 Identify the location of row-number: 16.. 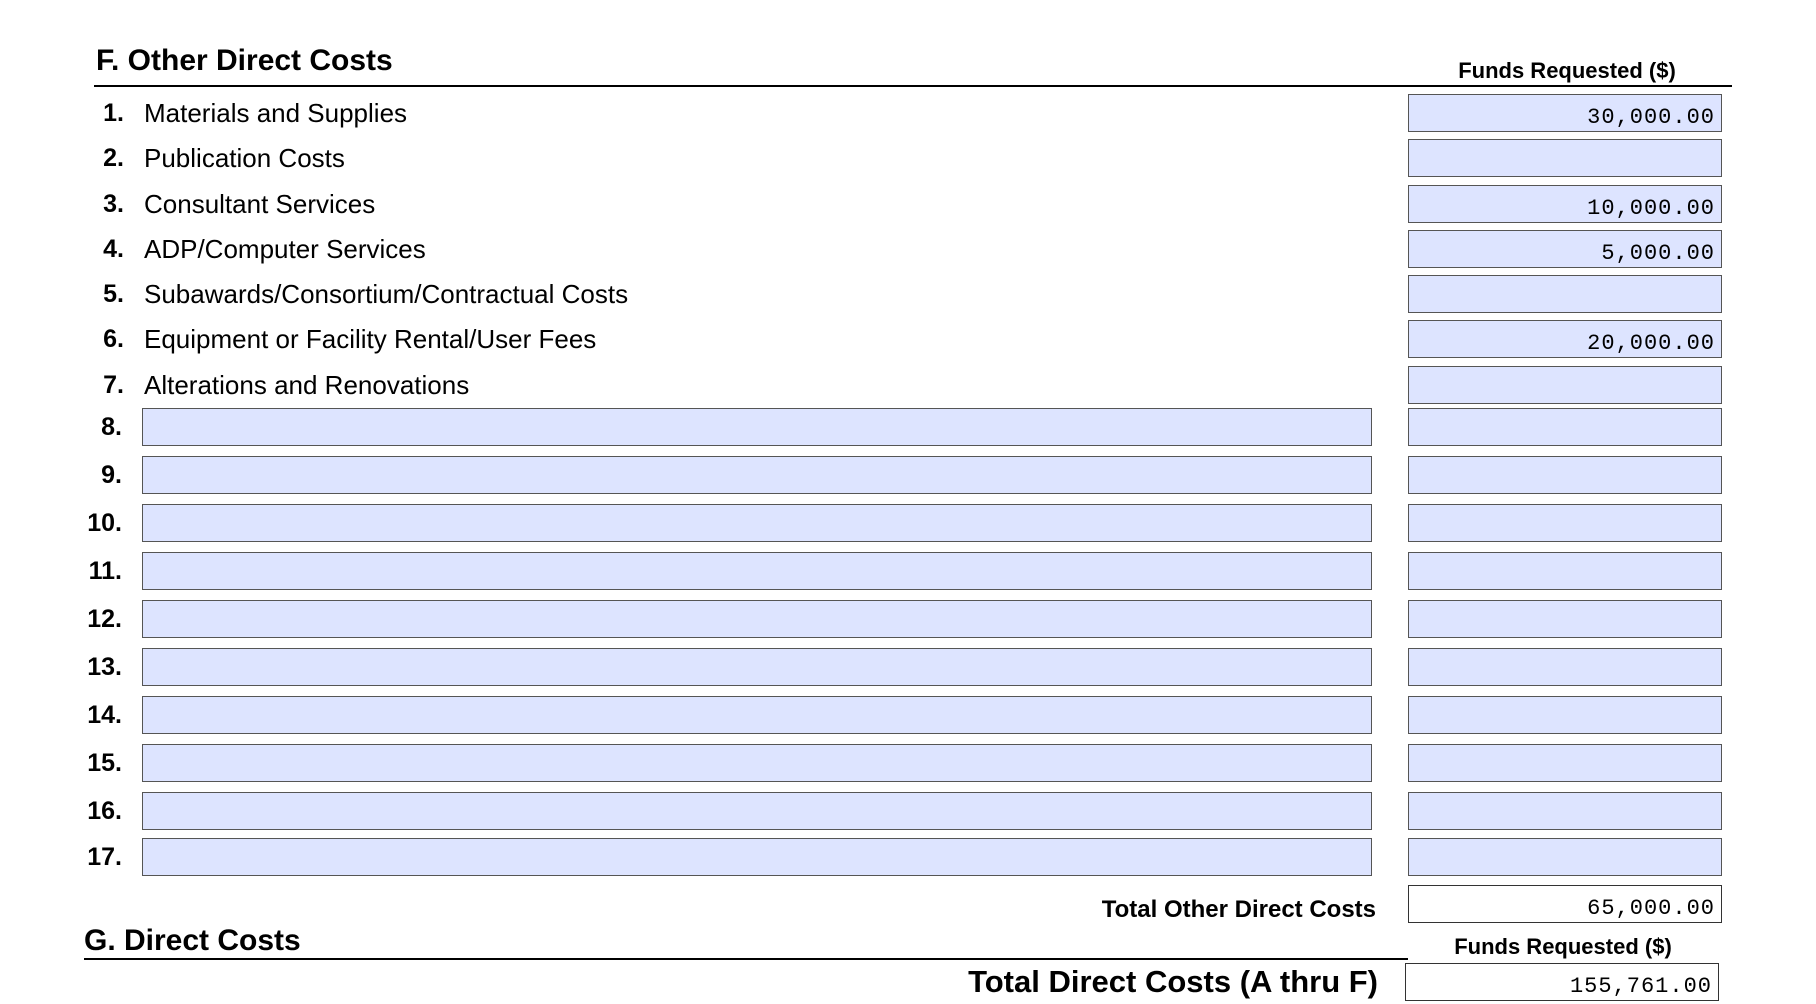
(104, 811).